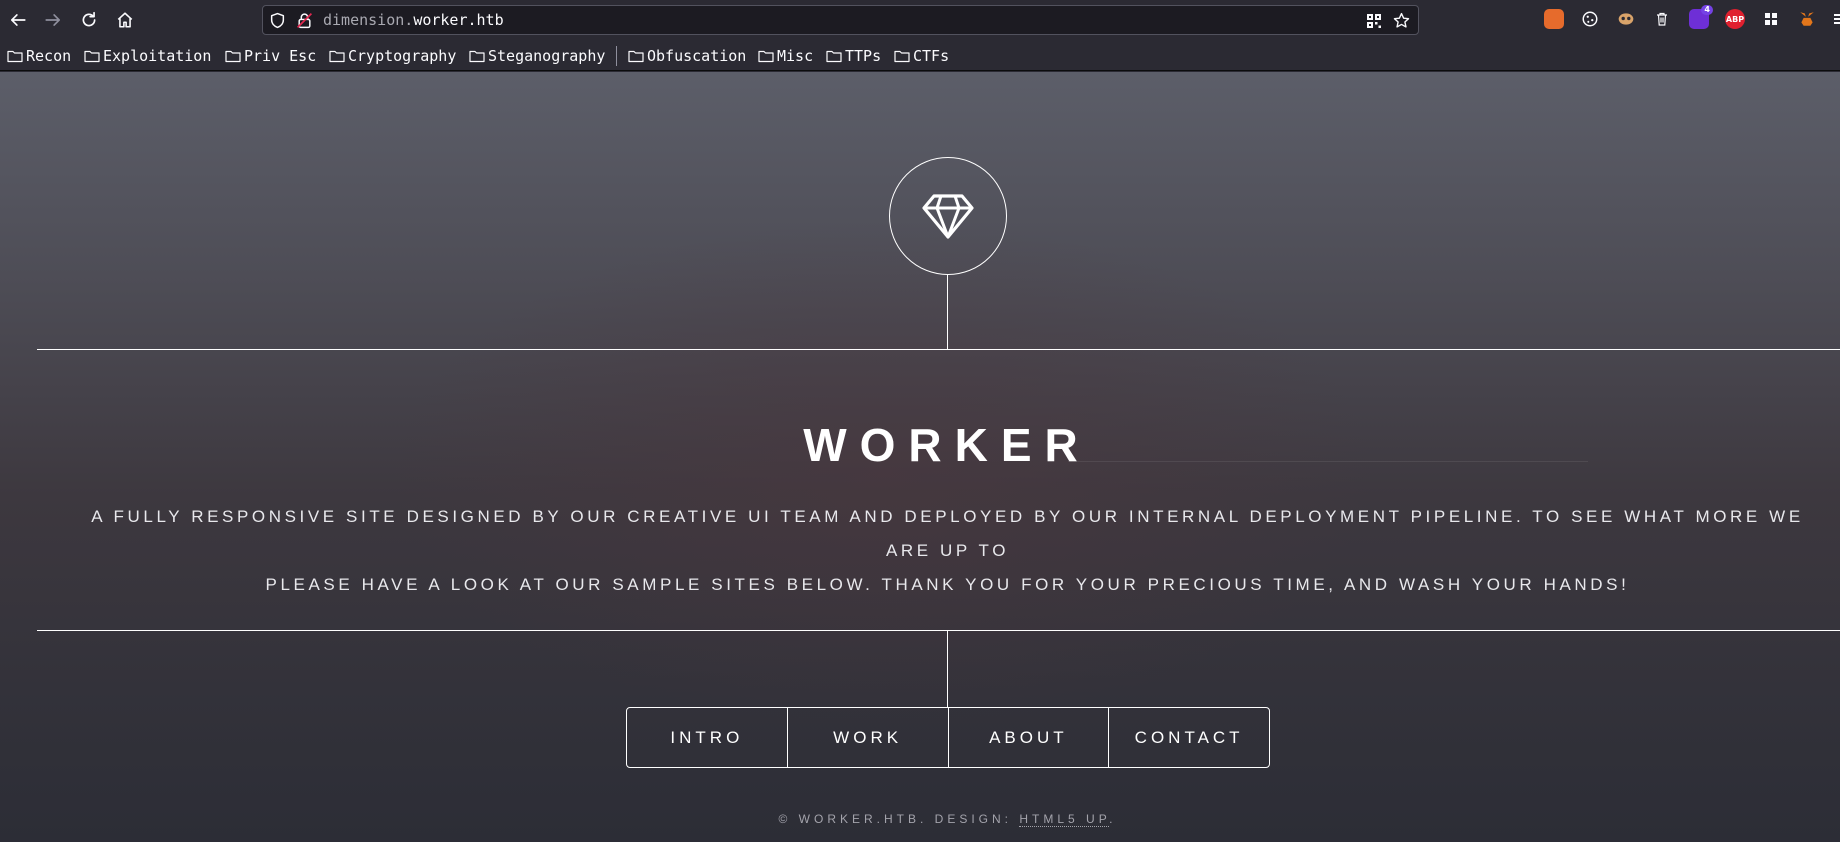 The height and width of the screenshot is (842, 1840). What do you see at coordinates (49, 56) in the screenshot?
I see `bookmark-label: Recon` at bounding box center [49, 56].